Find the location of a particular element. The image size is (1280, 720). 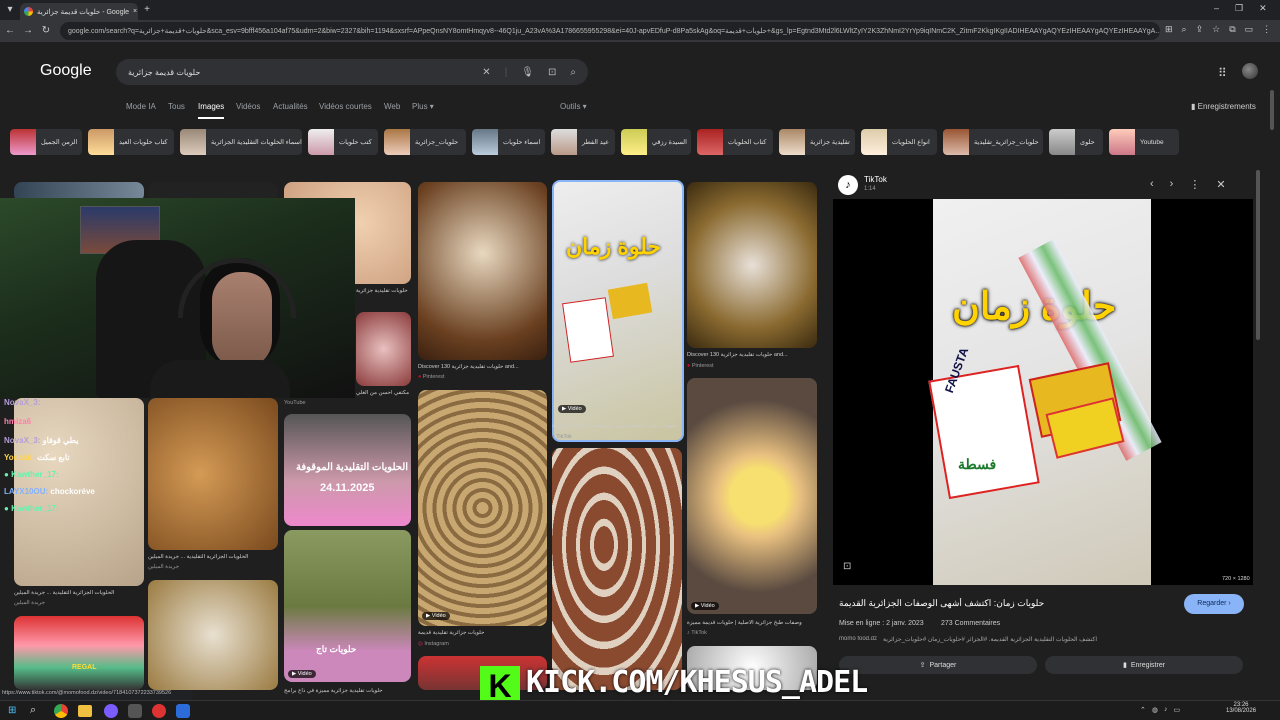

chip-6: عيد الفطر is located at coordinates (583, 142).